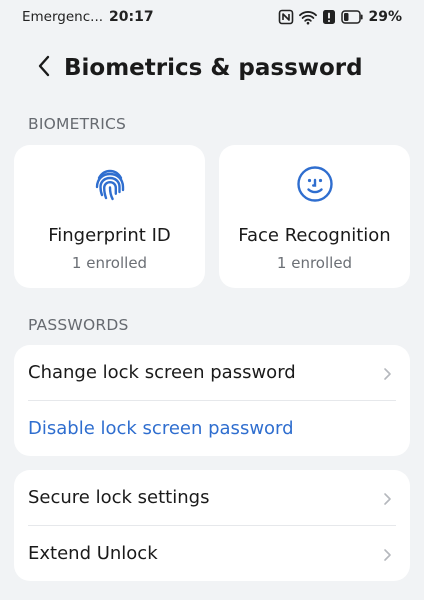  I want to click on nfc-icon, so click(286, 17).